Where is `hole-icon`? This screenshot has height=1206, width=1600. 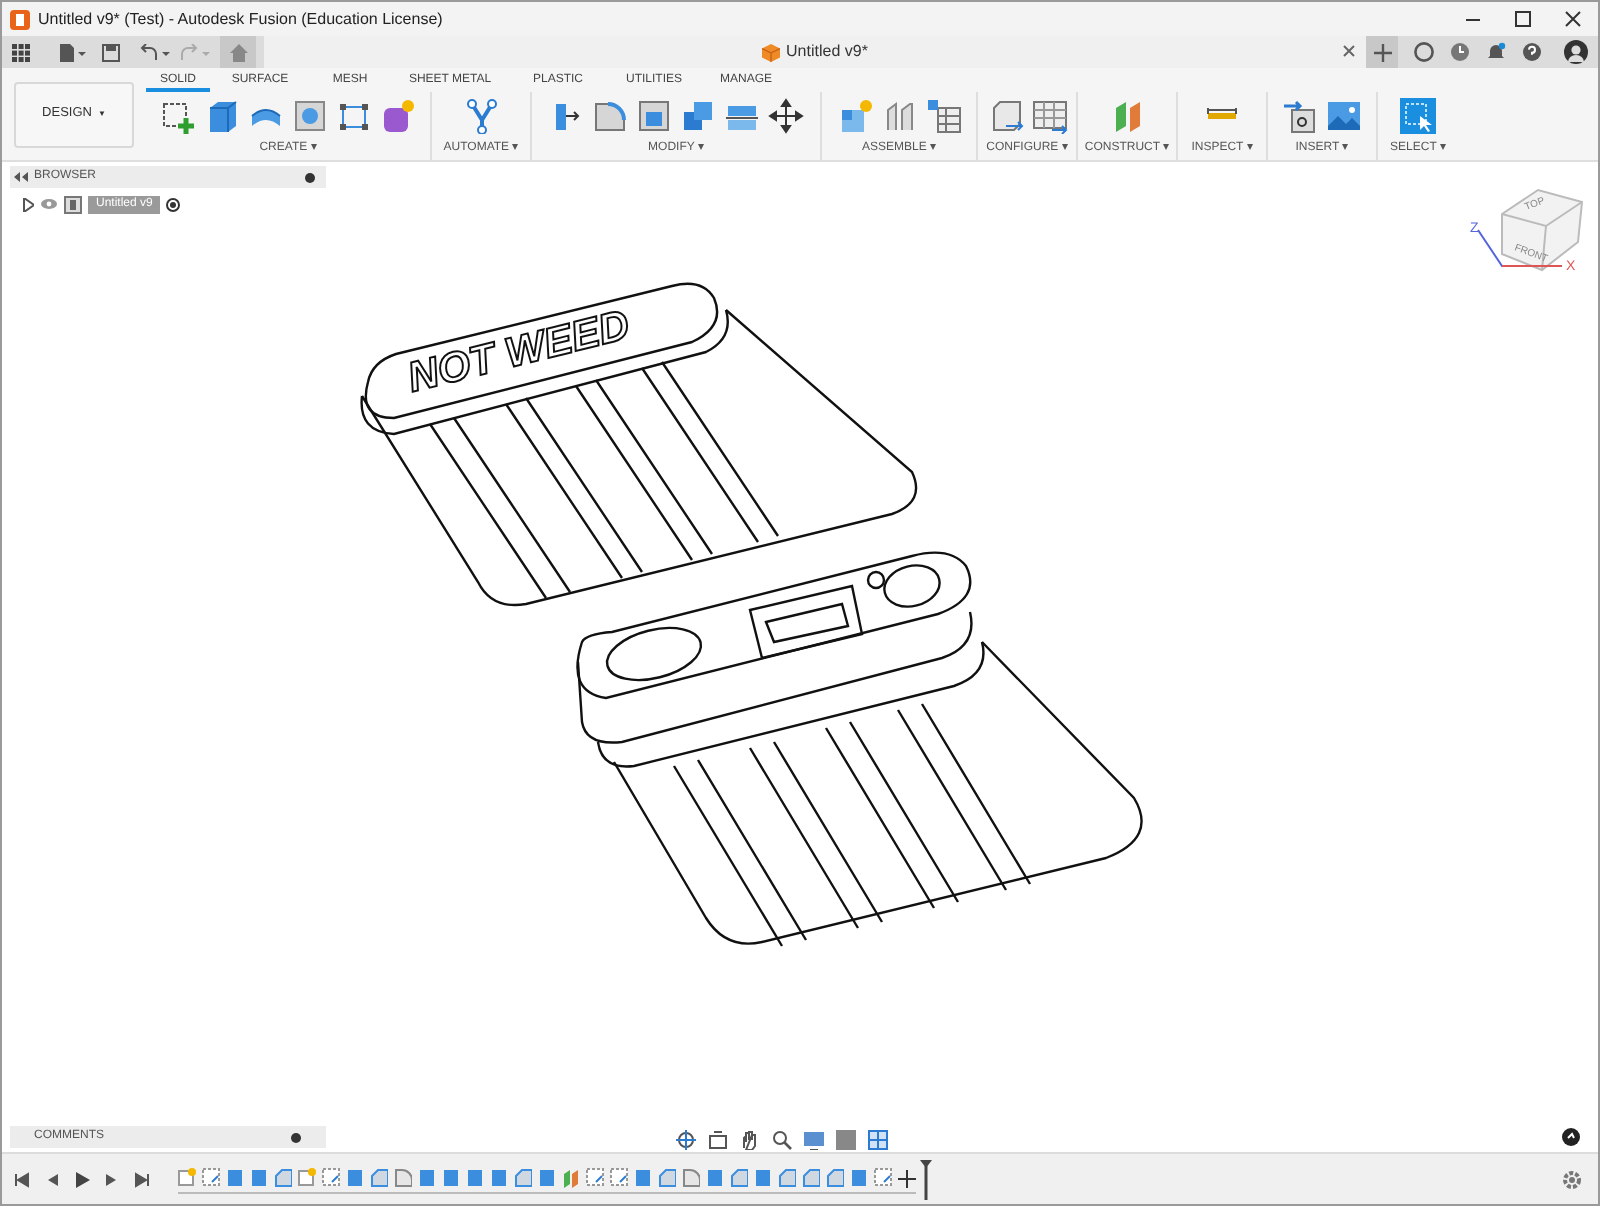 hole-icon is located at coordinates (310, 116).